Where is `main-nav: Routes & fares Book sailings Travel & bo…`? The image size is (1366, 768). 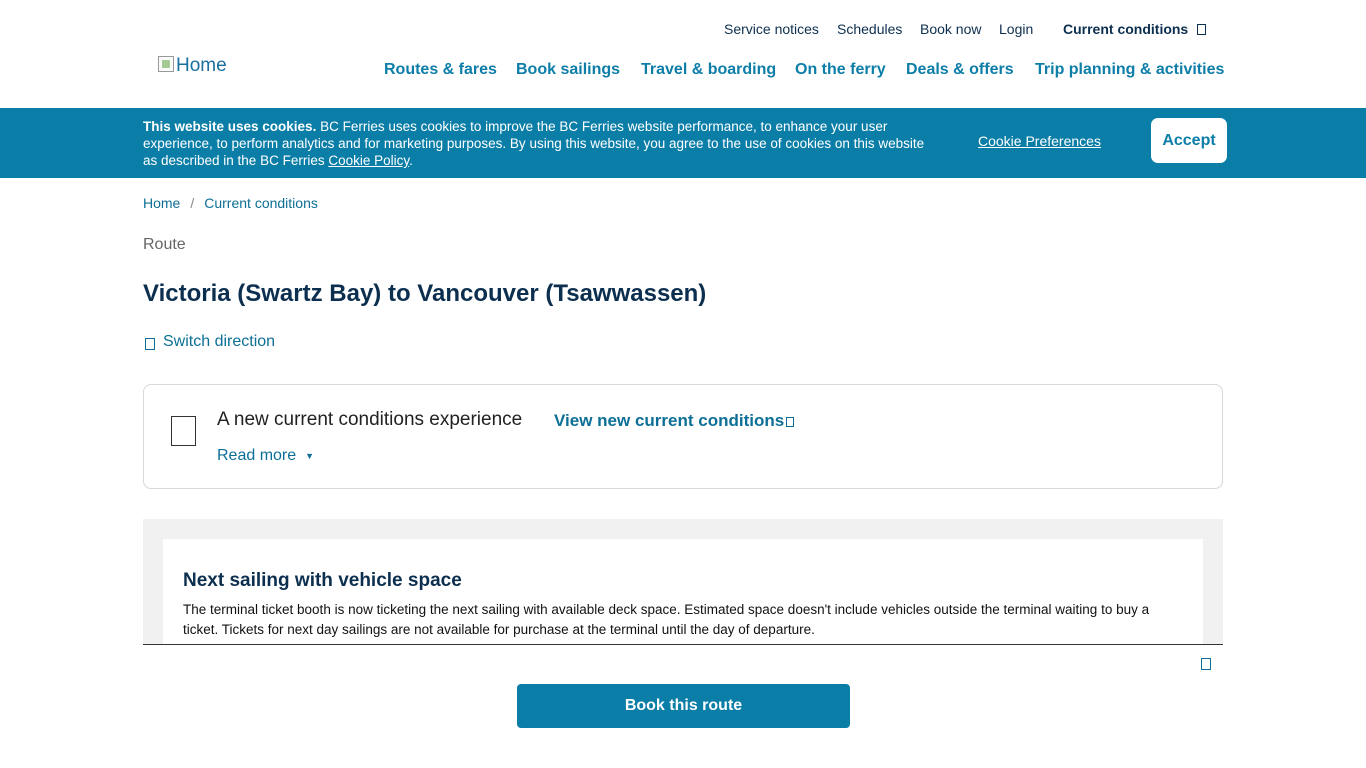
main-nav: Routes & fares Book sailings Travel & bo… is located at coordinates (683, 72).